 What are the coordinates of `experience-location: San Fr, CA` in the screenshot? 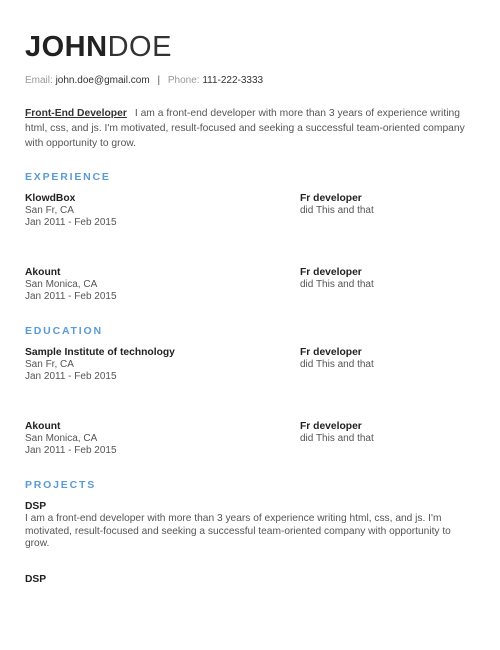 It's located at (49, 210).